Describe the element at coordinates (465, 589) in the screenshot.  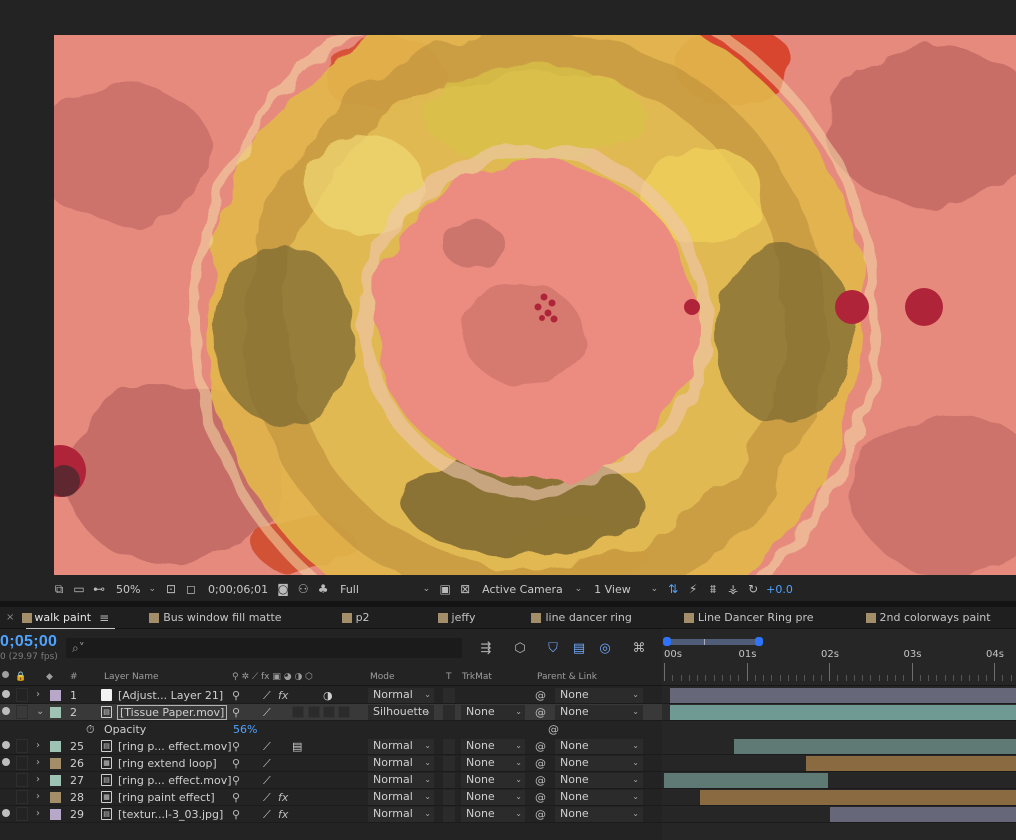
I see `transparency-grid-icon: ⊠` at that location.